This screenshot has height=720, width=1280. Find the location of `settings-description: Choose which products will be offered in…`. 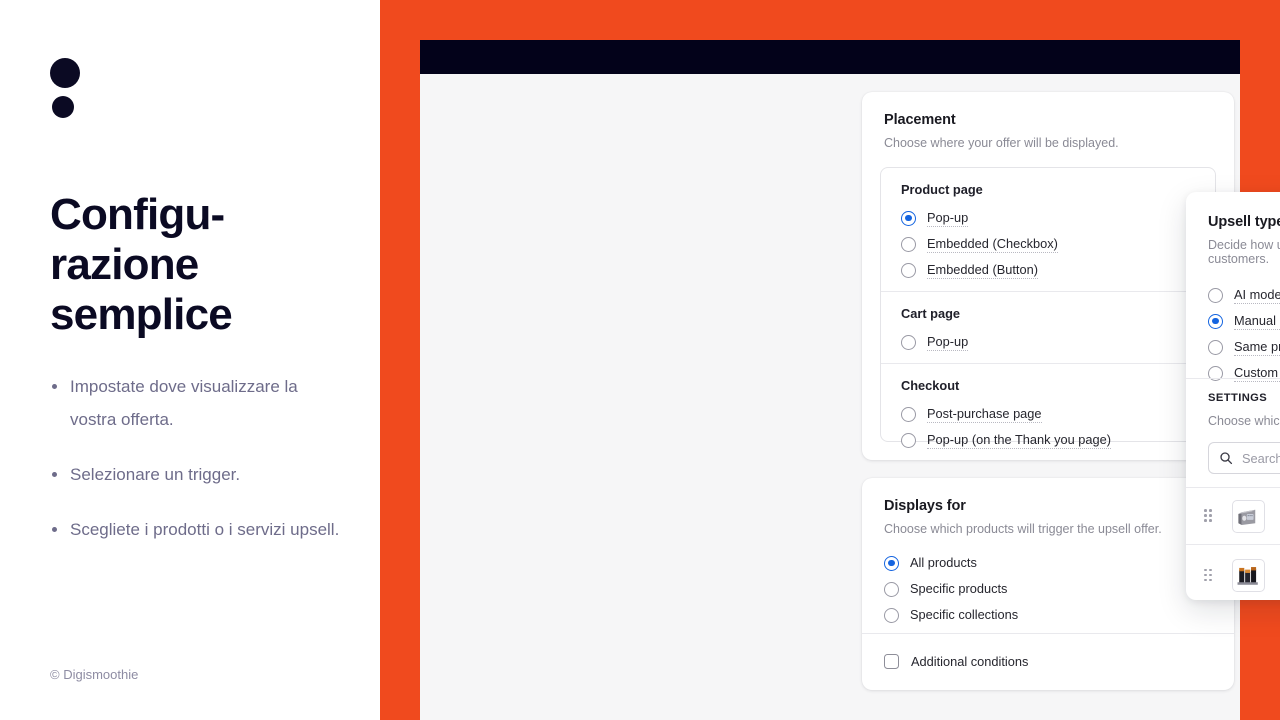

settings-description: Choose which products will be offered in… is located at coordinates (1244, 421).